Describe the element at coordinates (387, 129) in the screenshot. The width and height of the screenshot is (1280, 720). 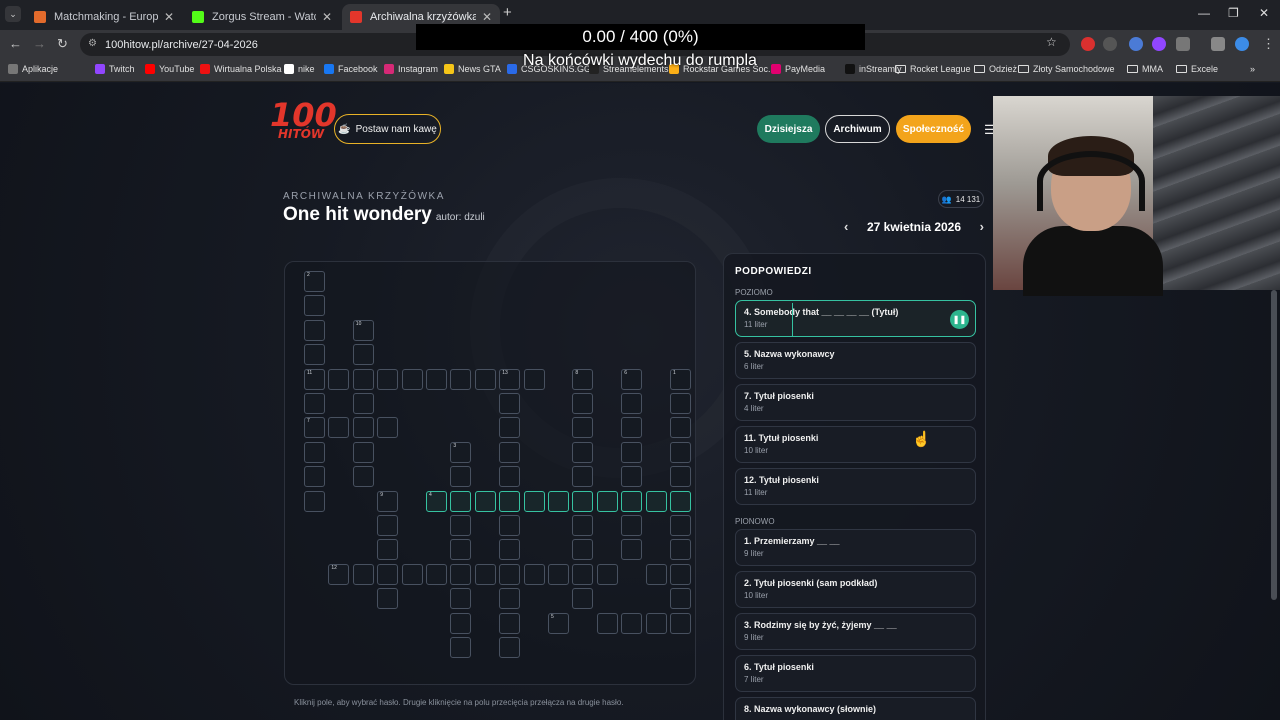
I see `buy-coffee-button: ☕ Postaw nam kawę` at that location.